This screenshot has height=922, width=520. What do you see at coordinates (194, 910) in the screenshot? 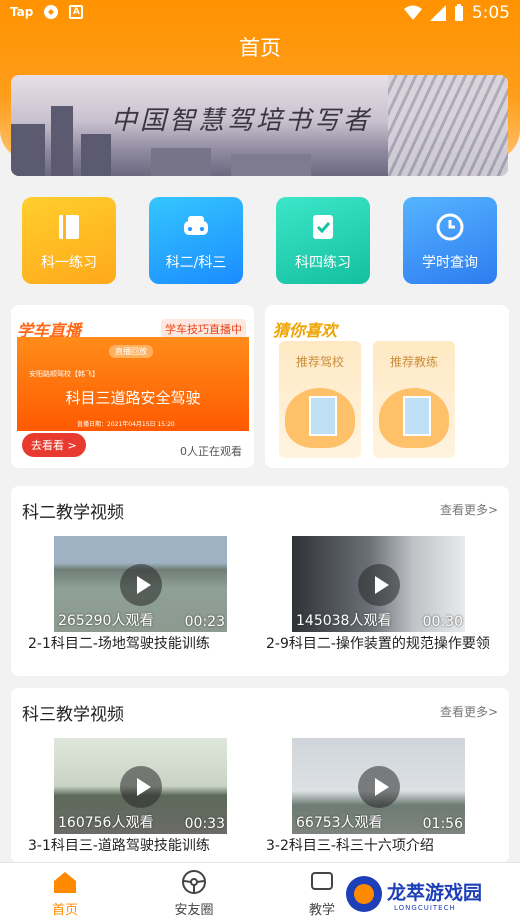
I see `nav-label: 安友圈` at bounding box center [194, 910].